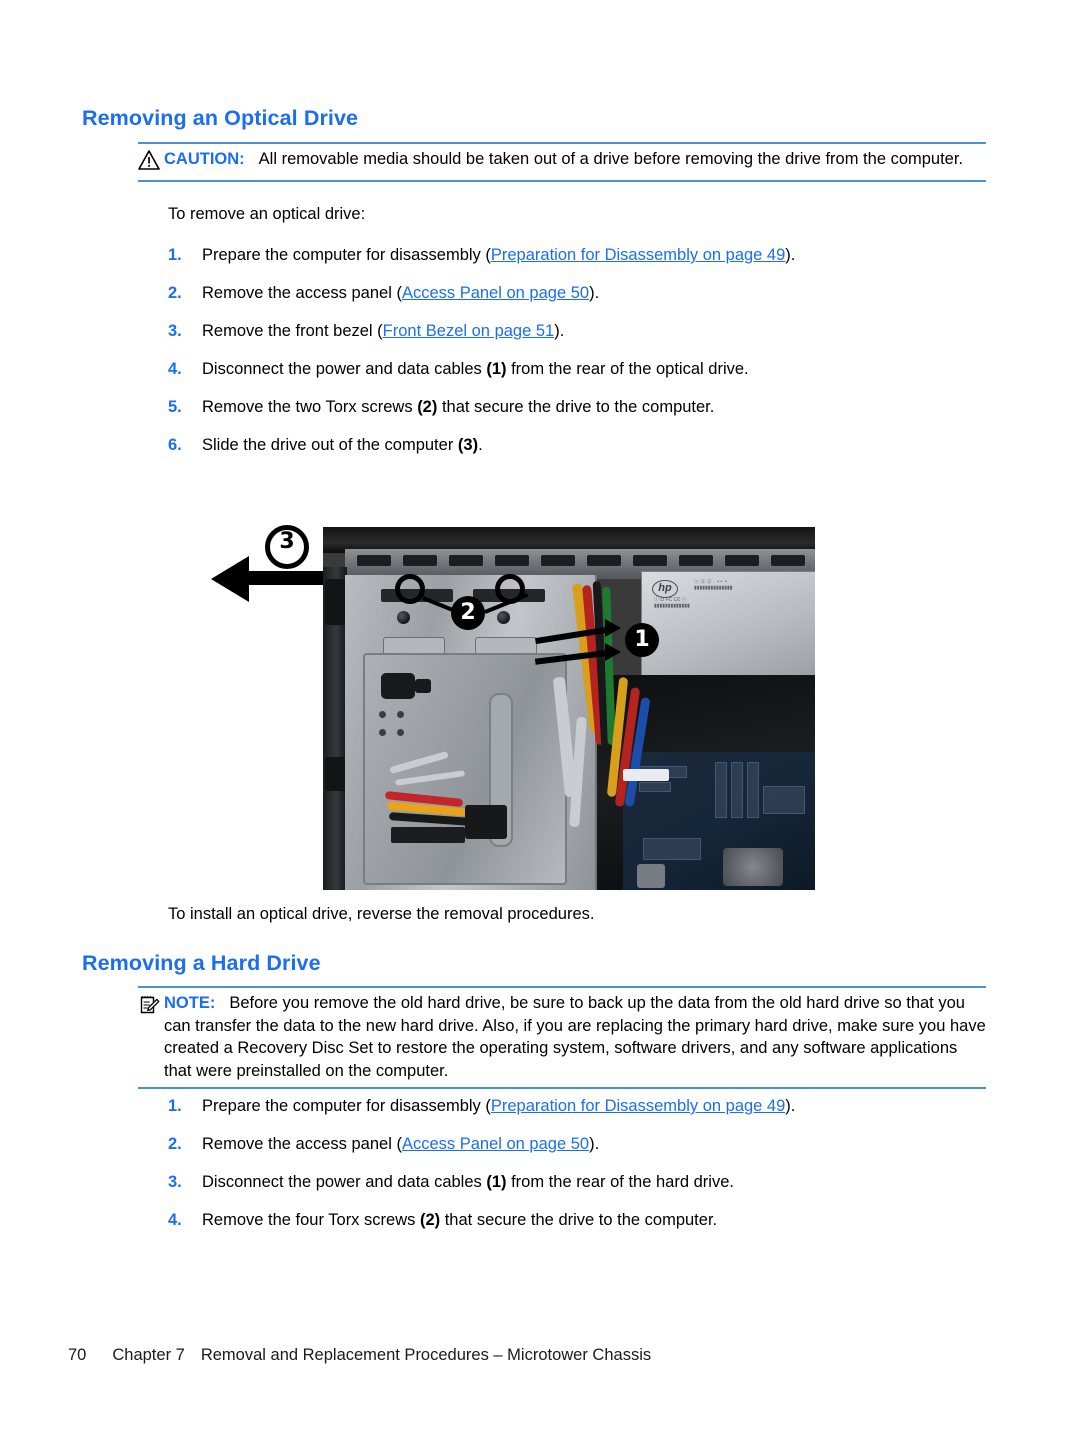  I want to click on optical-intro-text: To remove an optical drive:, so click(267, 214).